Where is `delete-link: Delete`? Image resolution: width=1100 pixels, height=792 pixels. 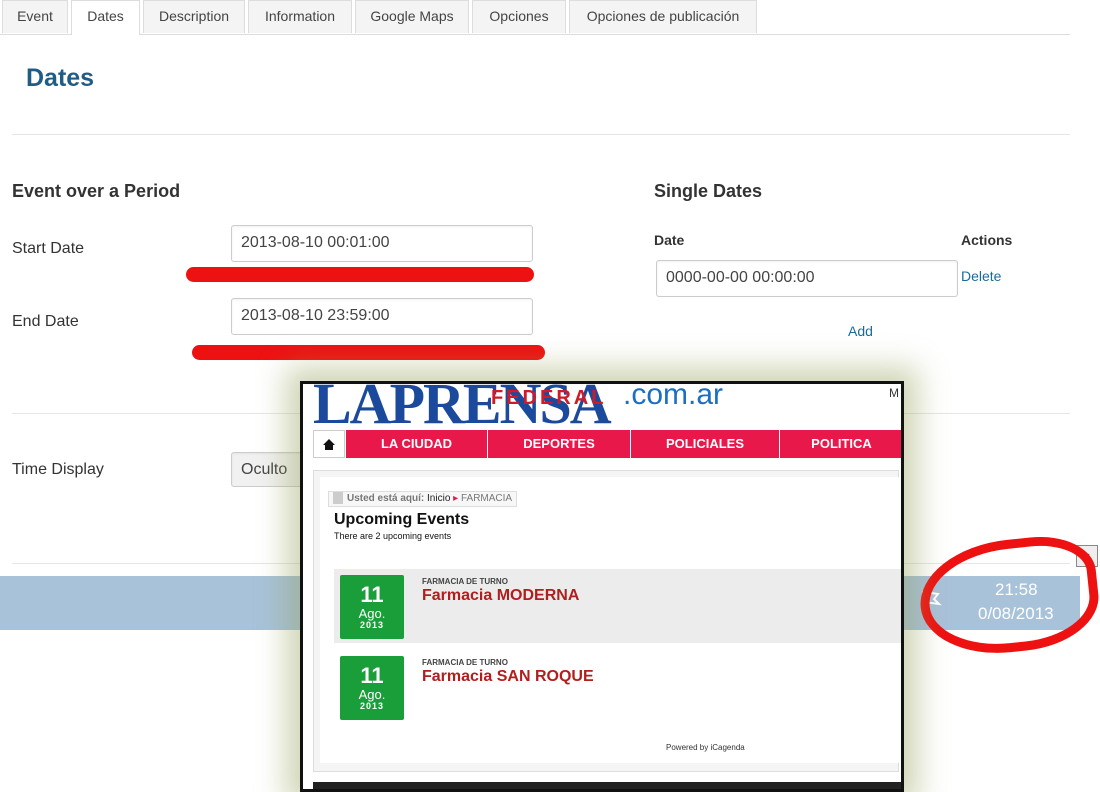 delete-link: Delete is located at coordinates (981, 276).